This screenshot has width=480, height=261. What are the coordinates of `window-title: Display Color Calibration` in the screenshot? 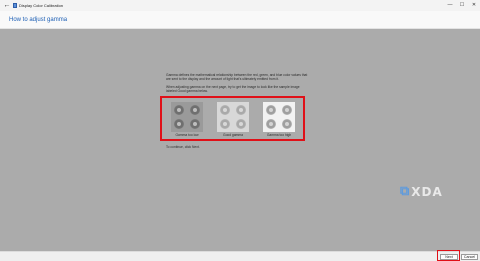 It's located at (41, 5).